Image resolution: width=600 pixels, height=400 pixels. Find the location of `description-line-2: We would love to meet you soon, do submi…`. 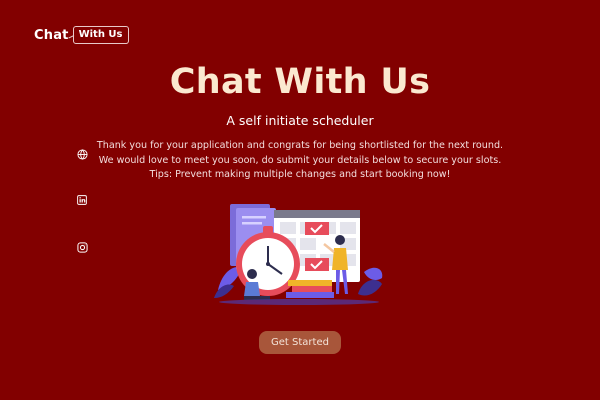

description-line-2: We would love to meet you soon, do submi… is located at coordinates (300, 160).